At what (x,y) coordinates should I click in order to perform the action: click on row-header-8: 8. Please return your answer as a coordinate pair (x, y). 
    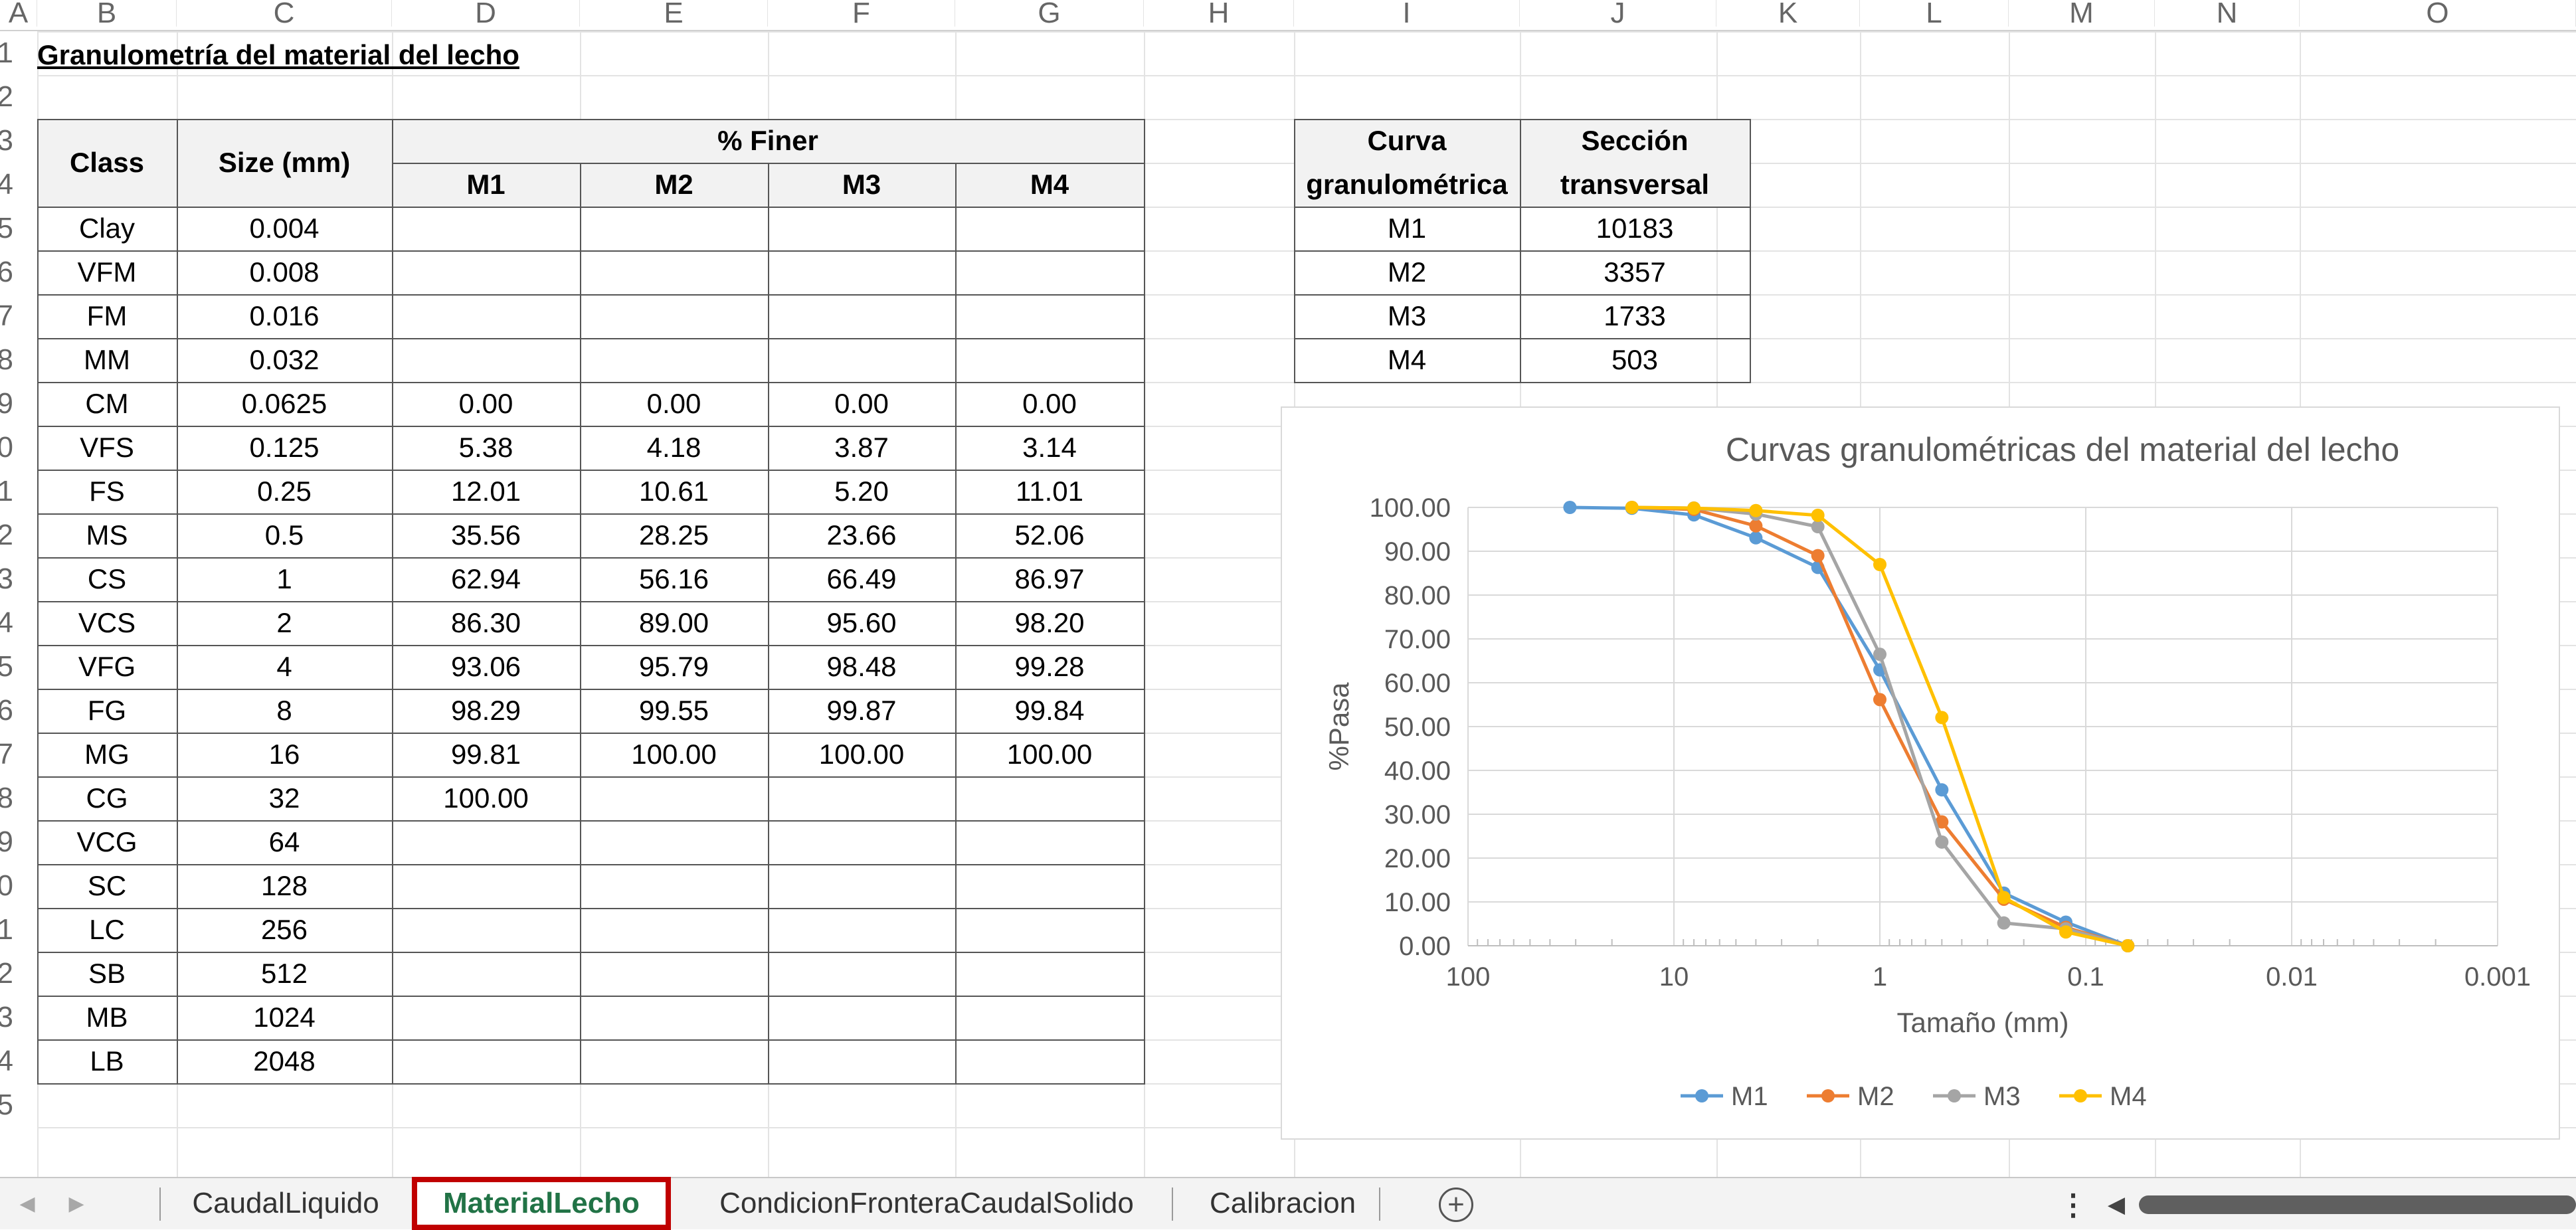
    Looking at the image, I should click on (6, 360).